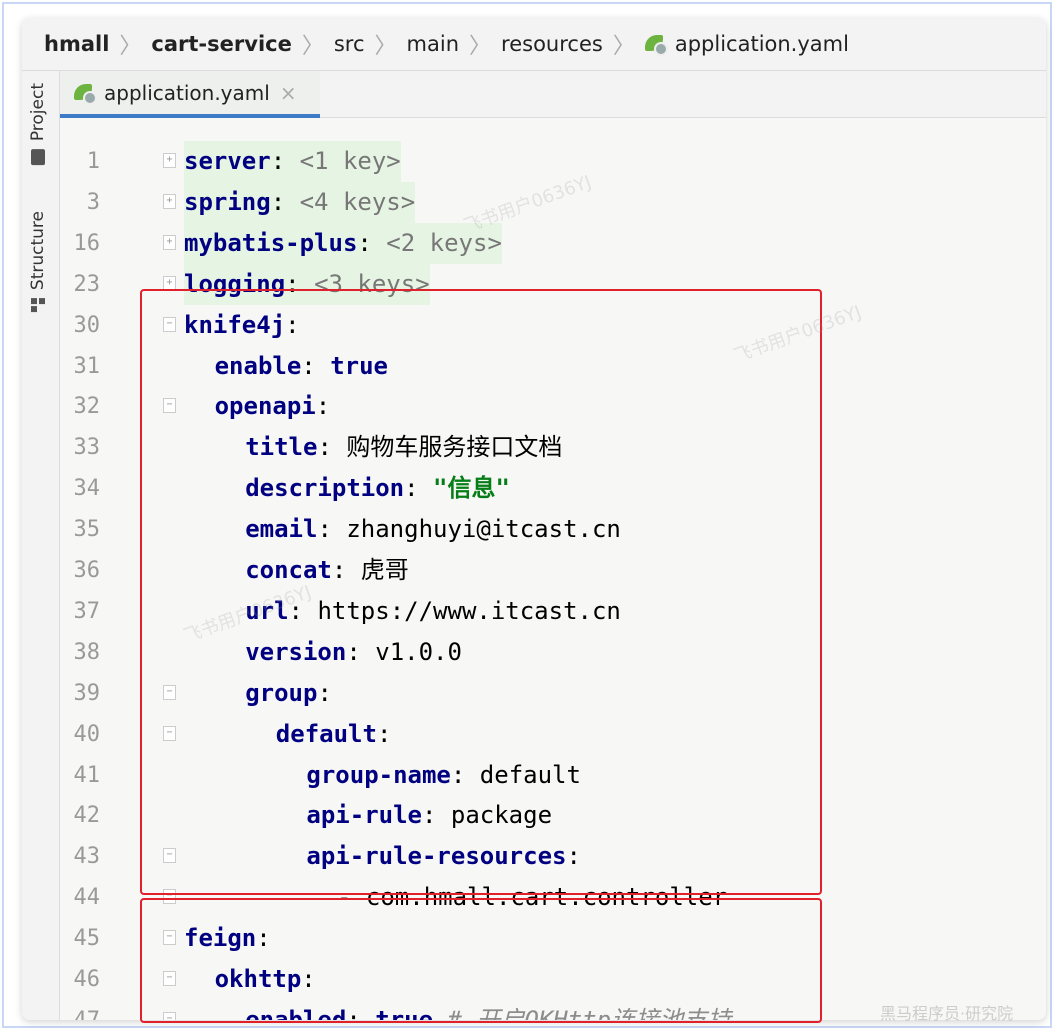 Image resolution: width=1056 pixels, height=1032 pixels. What do you see at coordinates (87, 325) in the screenshot?
I see `line-number: 30` at bounding box center [87, 325].